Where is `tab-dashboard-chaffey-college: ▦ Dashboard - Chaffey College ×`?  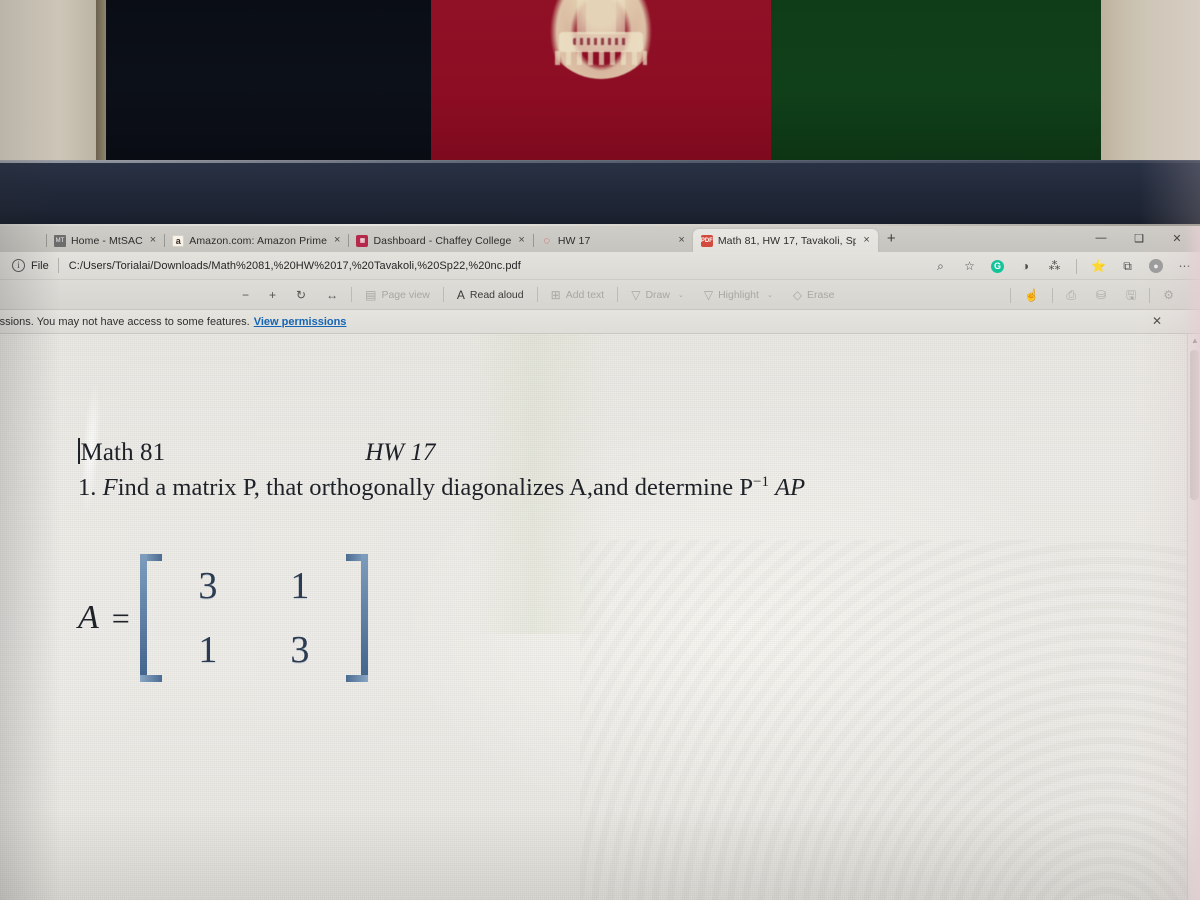
tab-dashboard-chaffey-college: ▦ Dashboard - Chaffey College × is located at coordinates (440, 240).